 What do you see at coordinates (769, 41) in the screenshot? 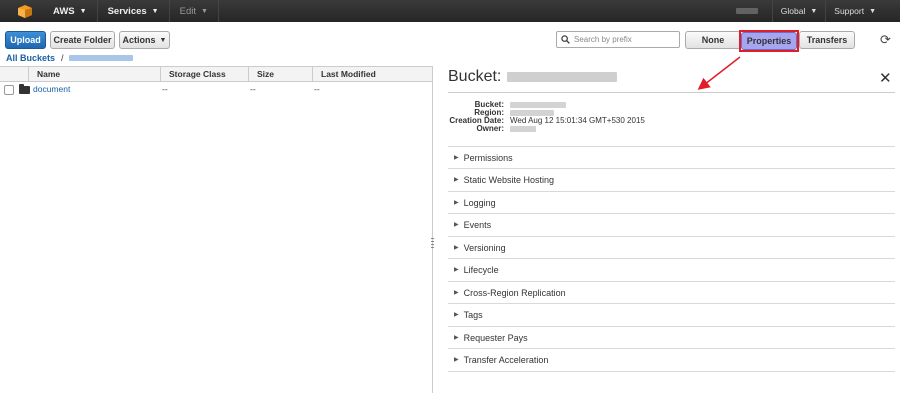
I see `properties-highlight-box` at bounding box center [769, 41].